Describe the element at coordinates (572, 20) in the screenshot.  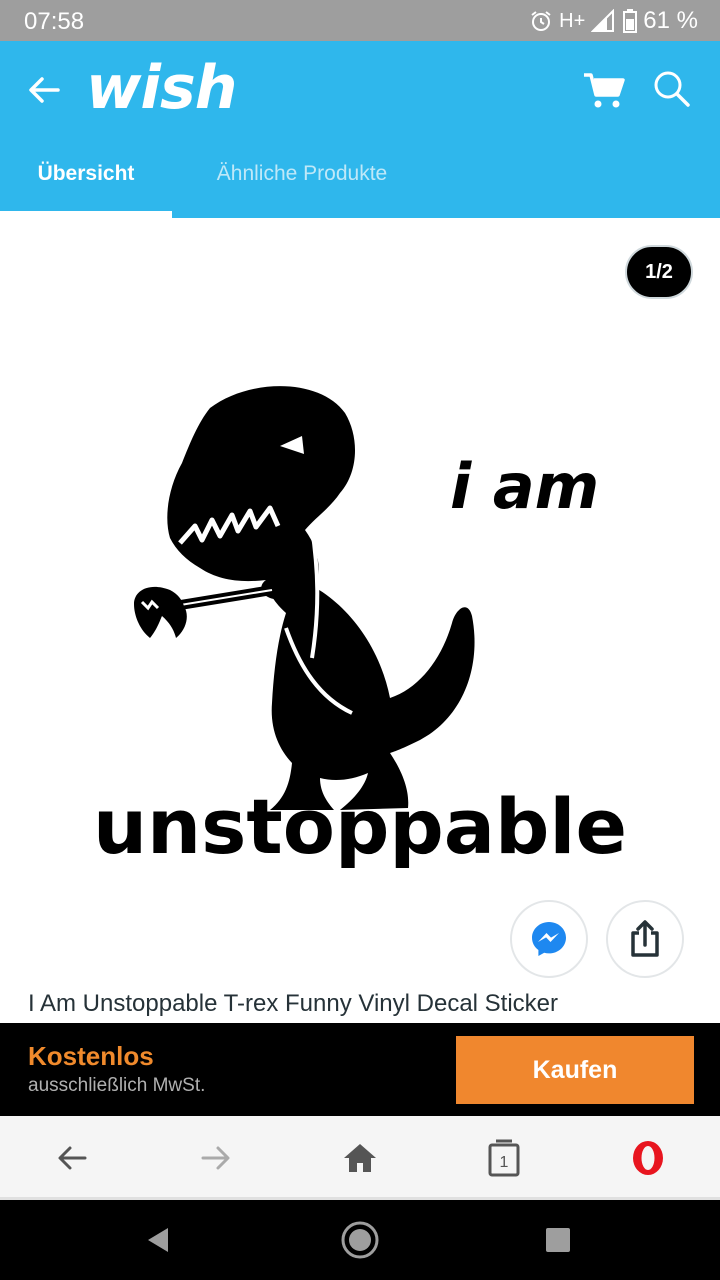
I see `network-type: H+` at that location.